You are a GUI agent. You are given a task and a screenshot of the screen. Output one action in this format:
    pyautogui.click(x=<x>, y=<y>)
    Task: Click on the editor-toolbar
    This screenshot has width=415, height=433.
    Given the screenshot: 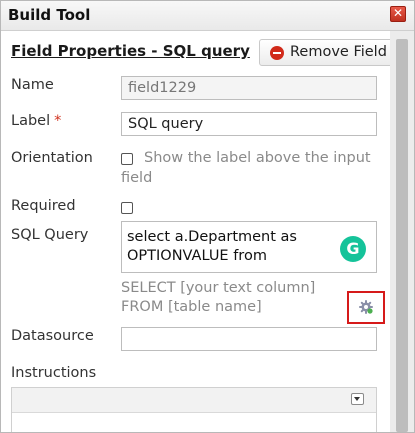 What is the action you would take?
    pyautogui.click(x=194, y=400)
    